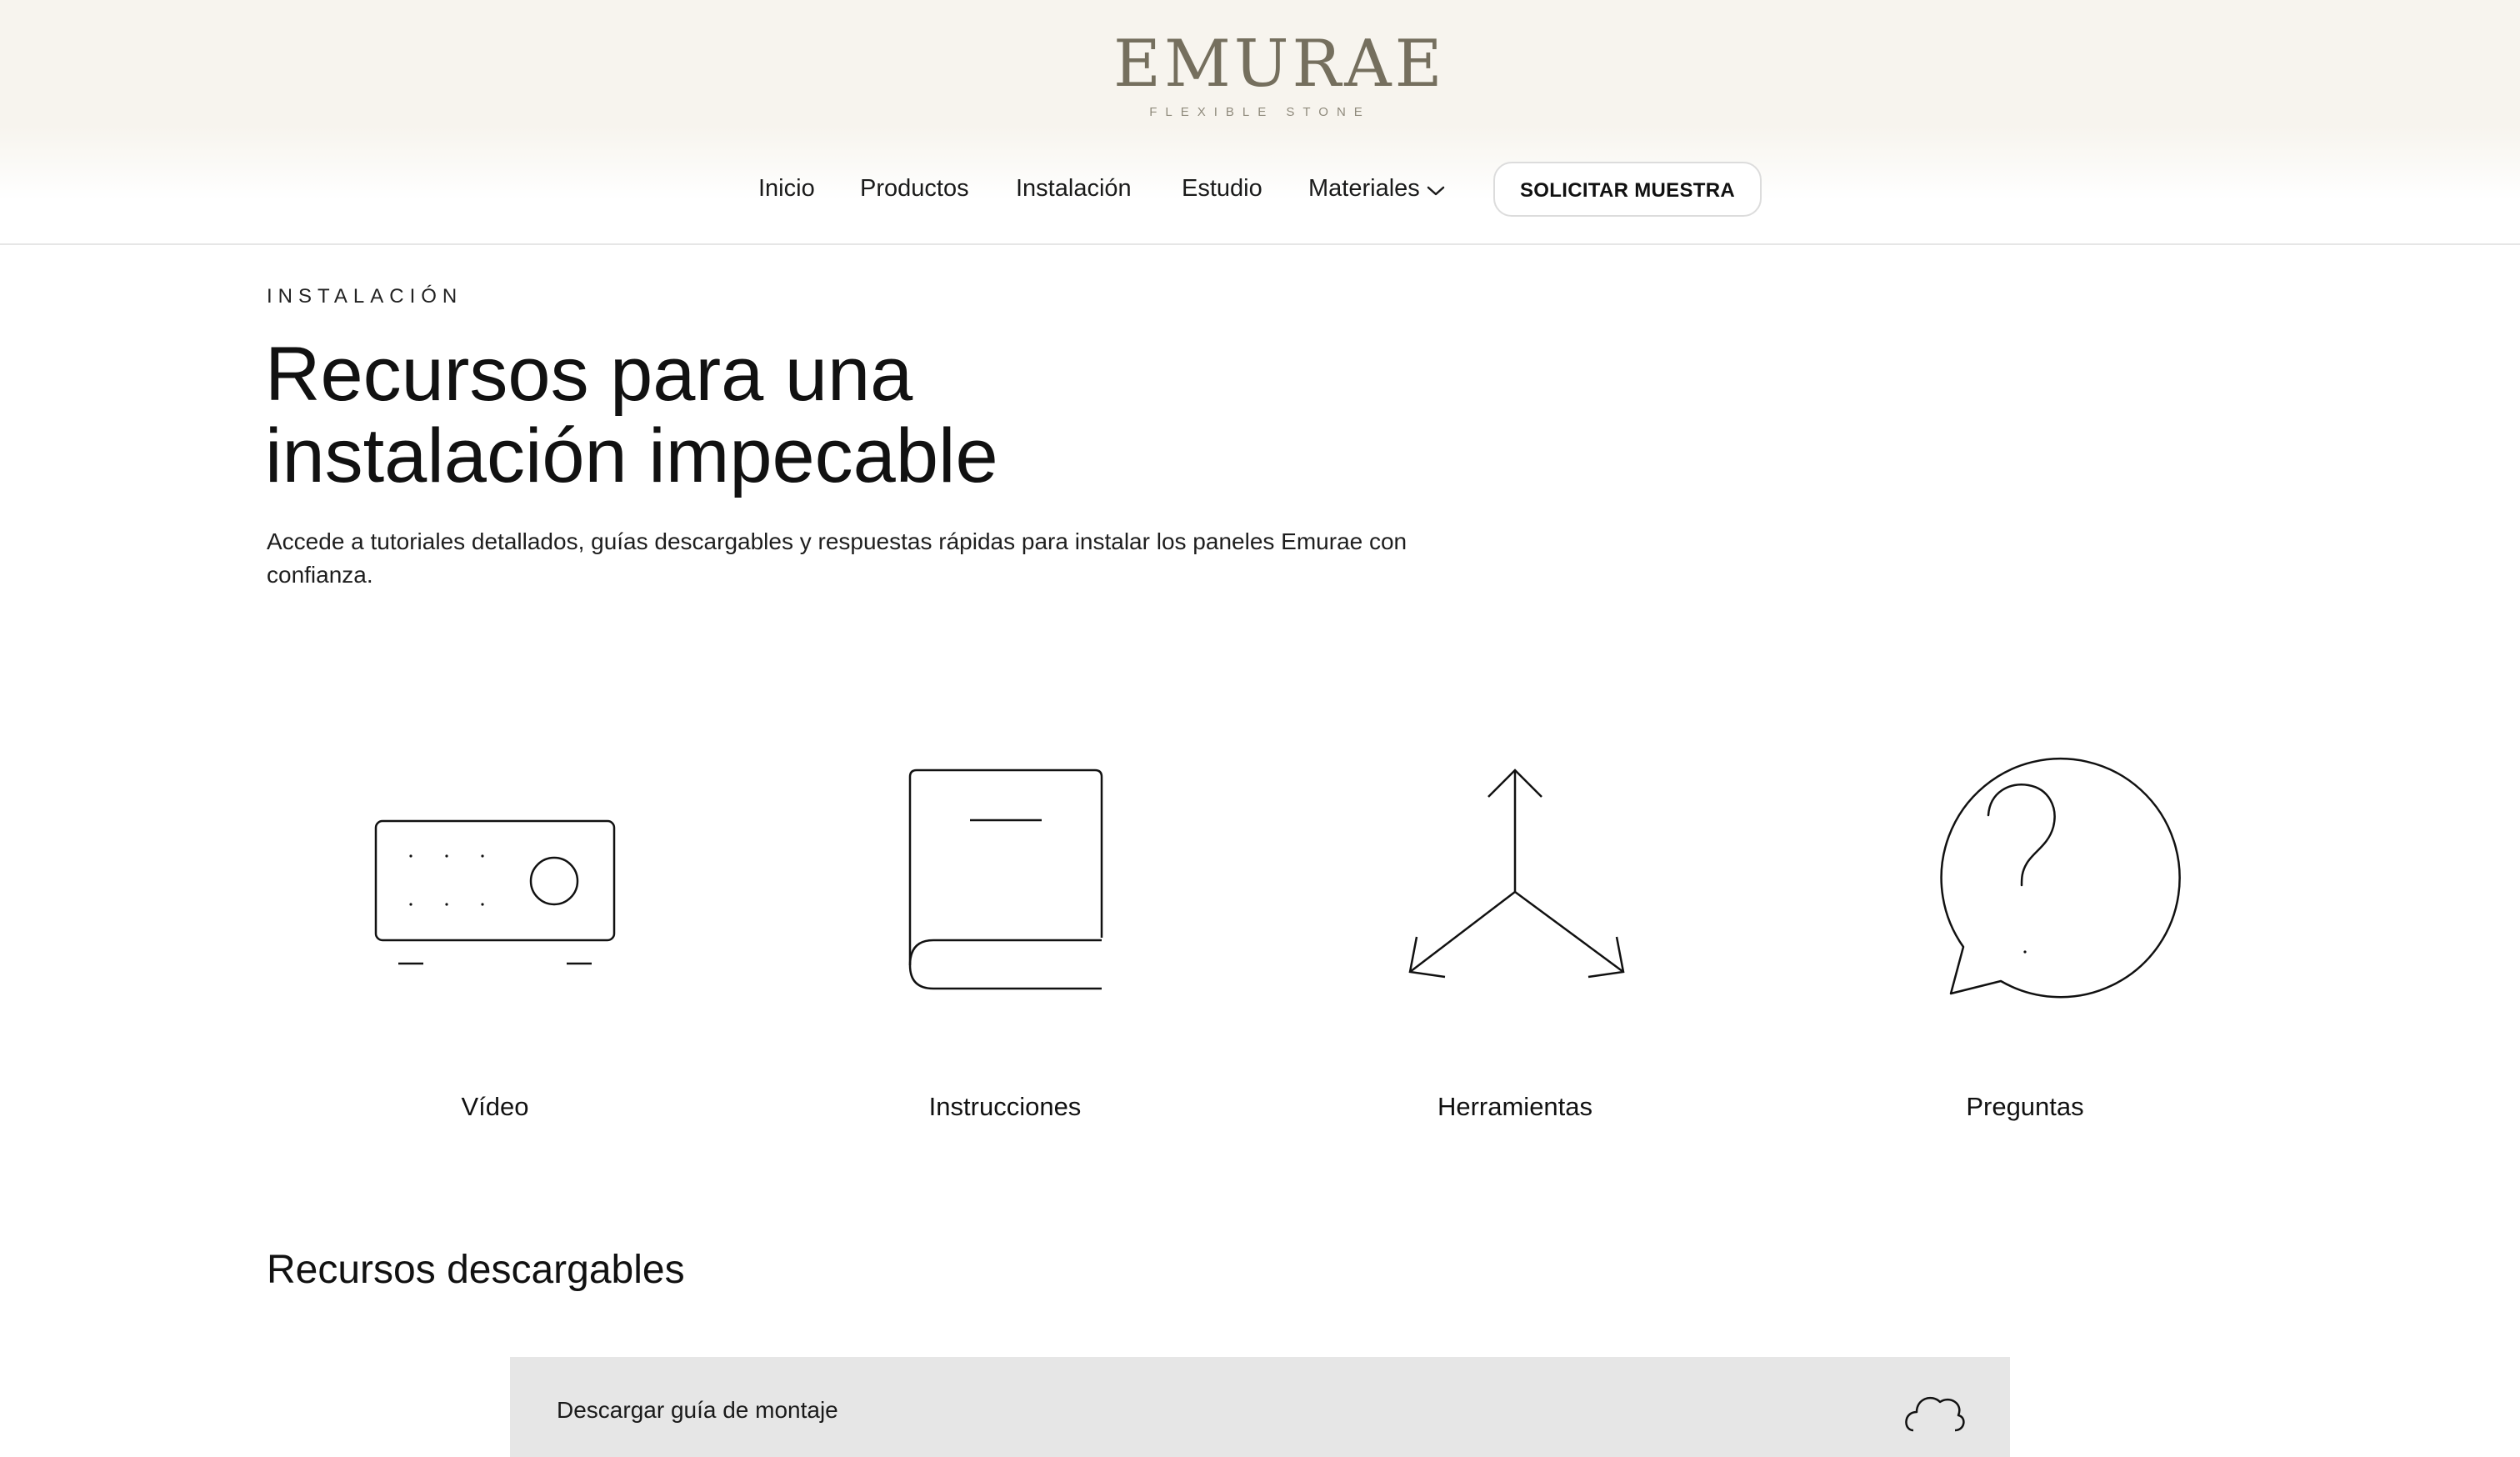  I want to click on resource-card-preguntas: Preguntas, so click(2025, 934).